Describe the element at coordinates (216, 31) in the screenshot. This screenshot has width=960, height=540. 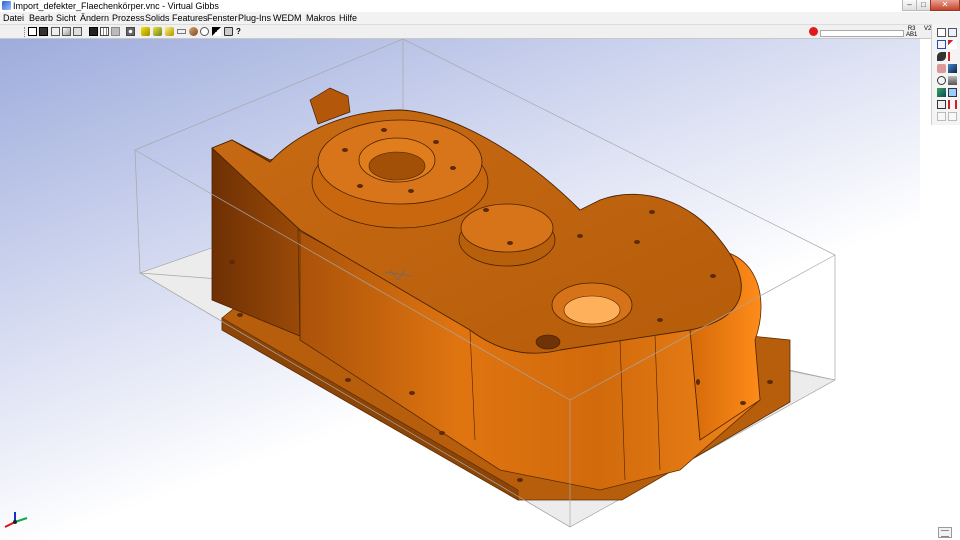
I see `pointer-icon` at that location.